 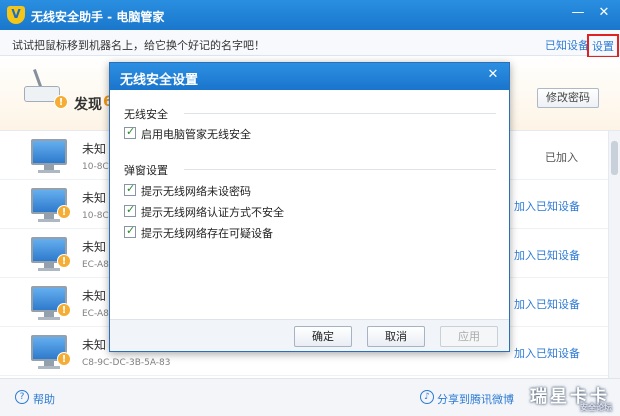 I want to click on option-label: 启用电脑管家无线安全, so click(x=196, y=134).